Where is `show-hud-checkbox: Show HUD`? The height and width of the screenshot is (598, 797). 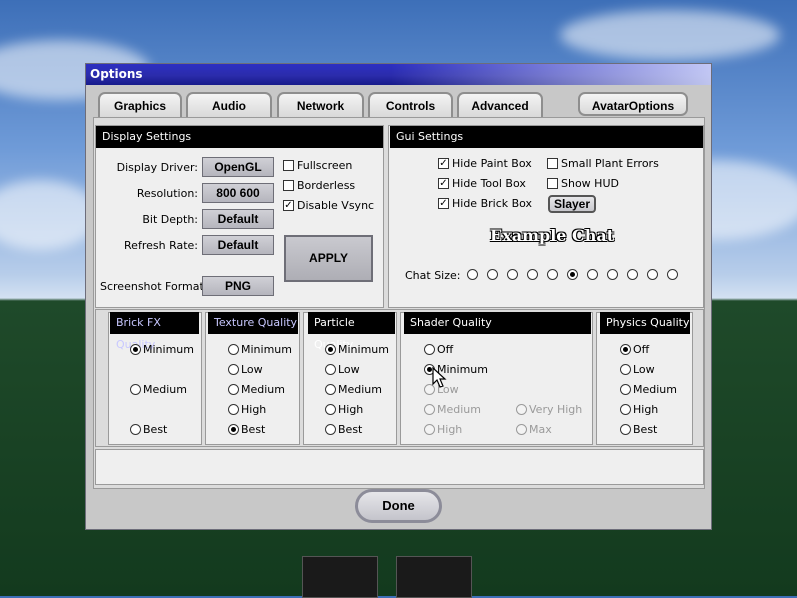 show-hud-checkbox: Show HUD is located at coordinates (583, 183).